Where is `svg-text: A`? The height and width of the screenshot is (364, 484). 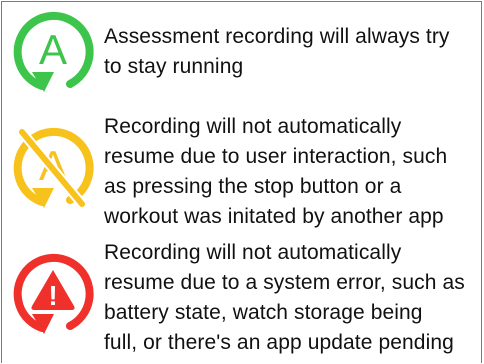
svg-text: A is located at coordinates (53, 49).